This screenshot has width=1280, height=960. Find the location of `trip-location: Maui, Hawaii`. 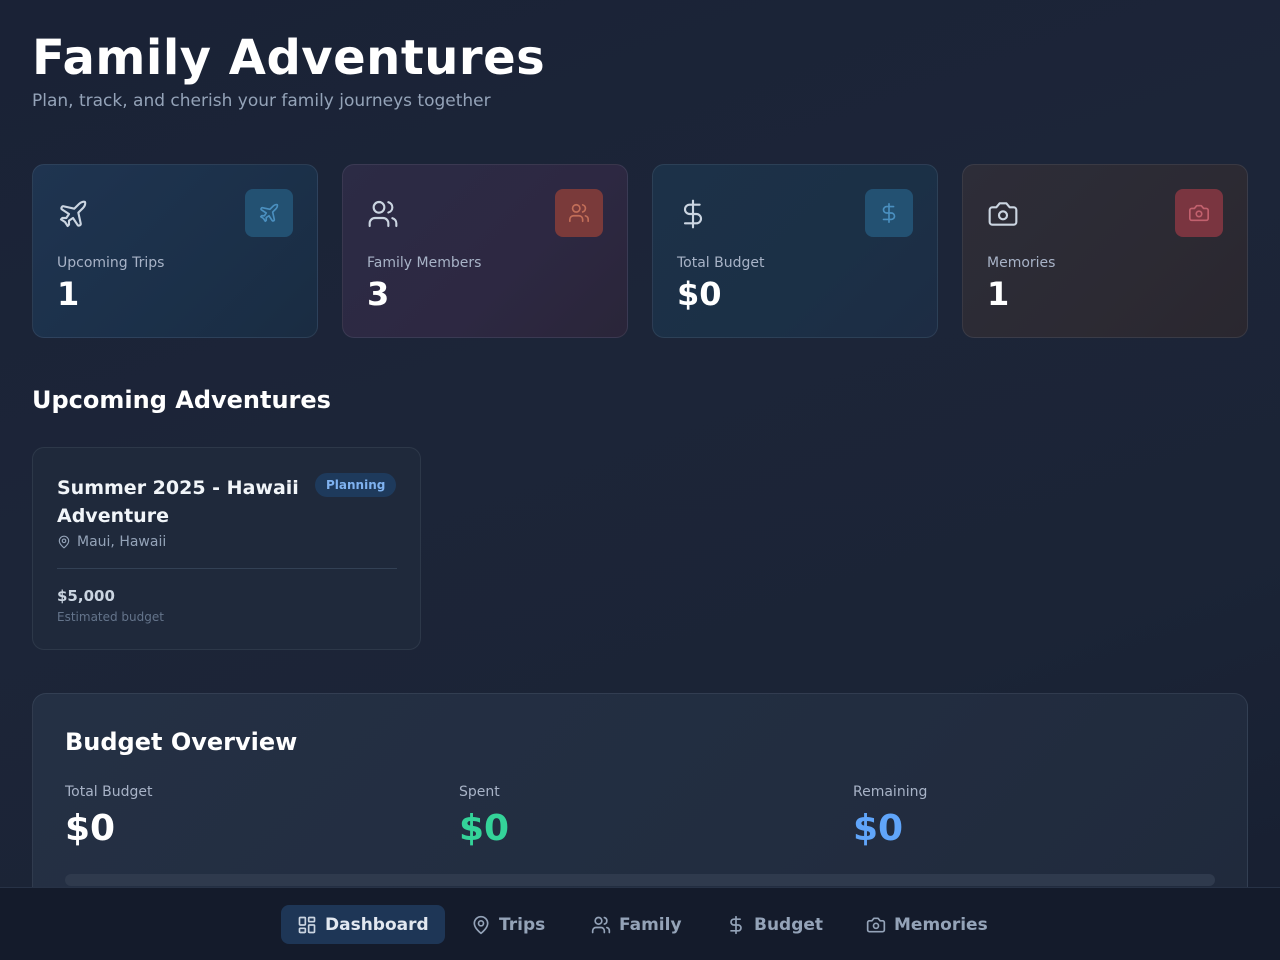

trip-location: Maui, Hawaii is located at coordinates (111, 542).